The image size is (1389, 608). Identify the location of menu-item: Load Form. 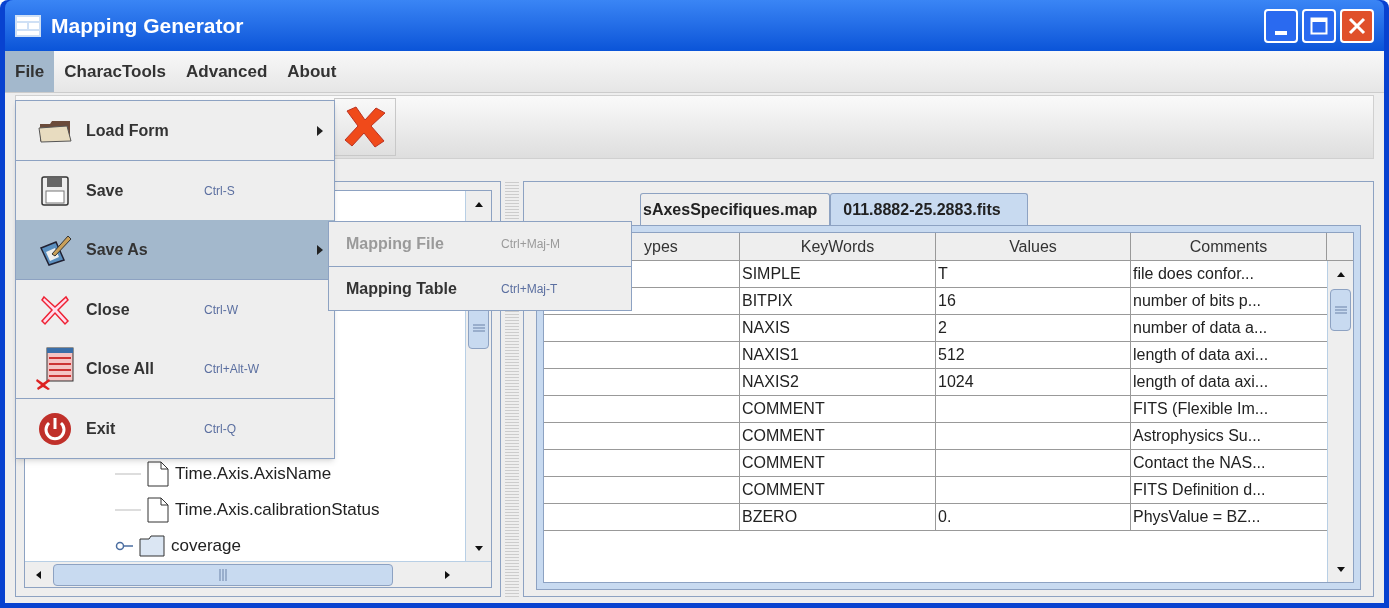
(175, 130).